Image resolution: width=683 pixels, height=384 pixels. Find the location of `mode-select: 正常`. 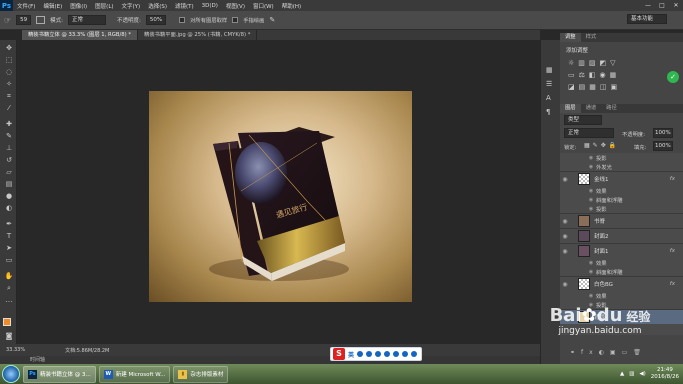

mode-select: 正常 is located at coordinates (87, 20).